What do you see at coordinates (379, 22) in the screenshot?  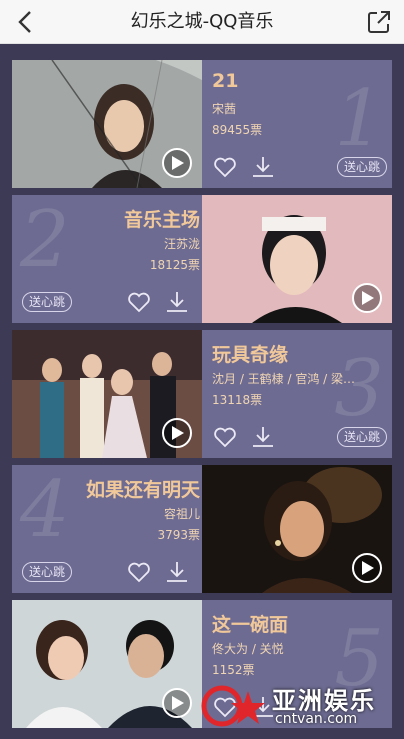 I see `share-icon` at bounding box center [379, 22].